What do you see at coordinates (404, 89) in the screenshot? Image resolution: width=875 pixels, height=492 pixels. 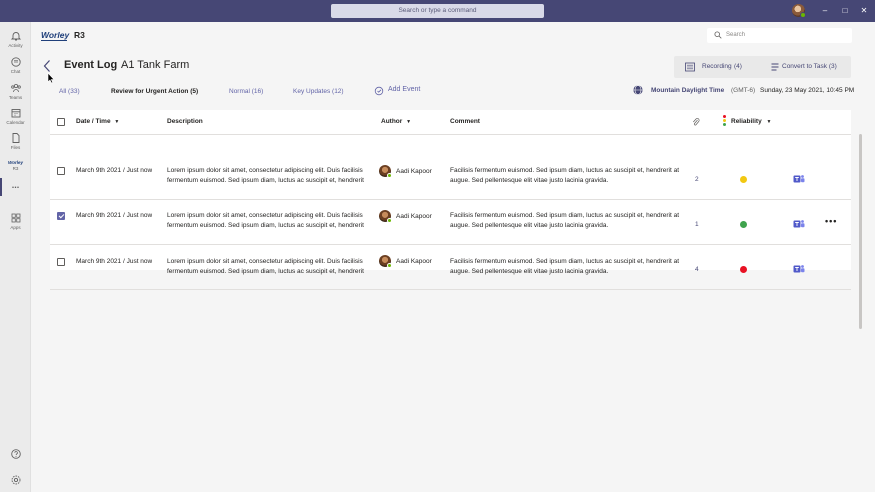 I see `add-event-label: Add Event` at bounding box center [404, 89].